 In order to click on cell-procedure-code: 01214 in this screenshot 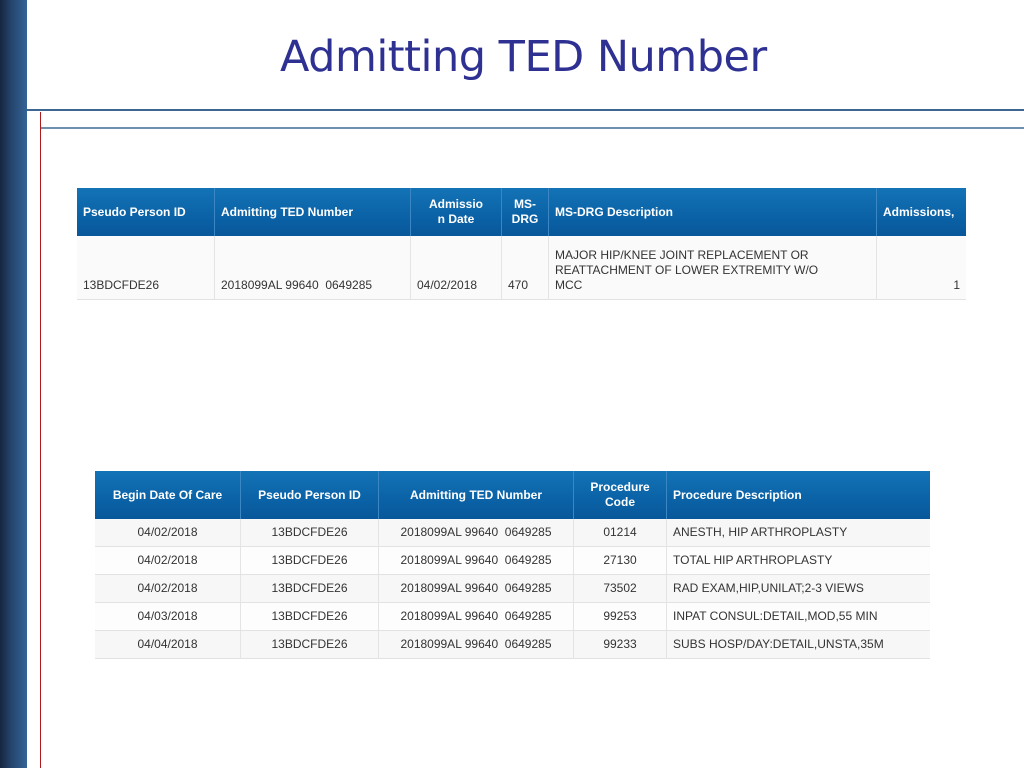, I will do `click(620, 533)`.